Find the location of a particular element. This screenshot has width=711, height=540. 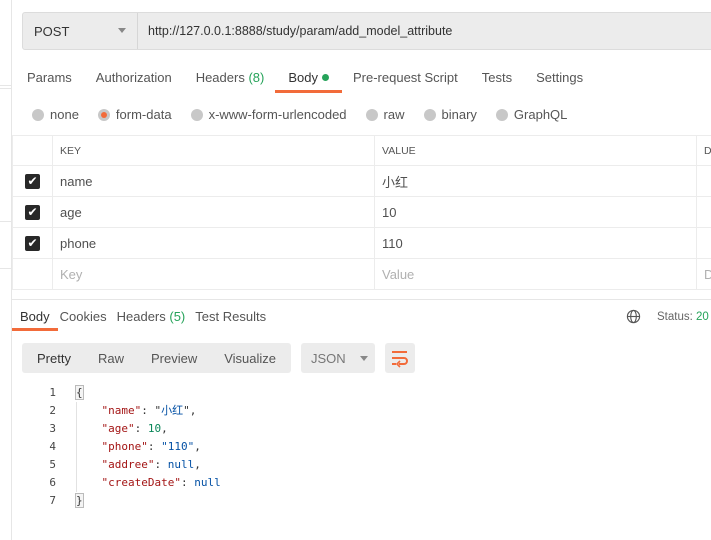

key-cell: phone is located at coordinates (213, 243).